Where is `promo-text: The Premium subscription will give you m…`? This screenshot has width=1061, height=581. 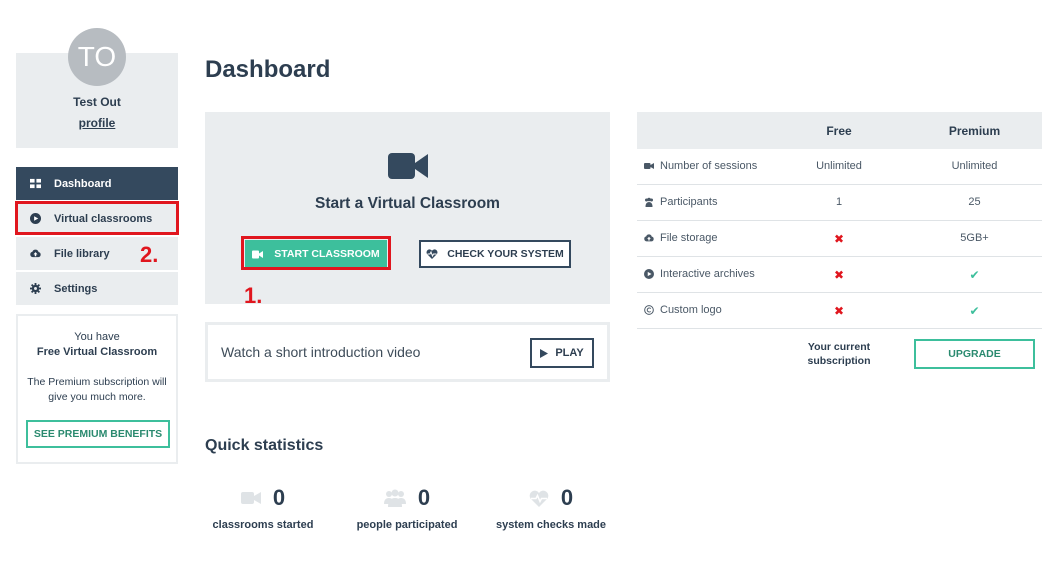 promo-text: The Premium subscription will give you m… is located at coordinates (97, 389).